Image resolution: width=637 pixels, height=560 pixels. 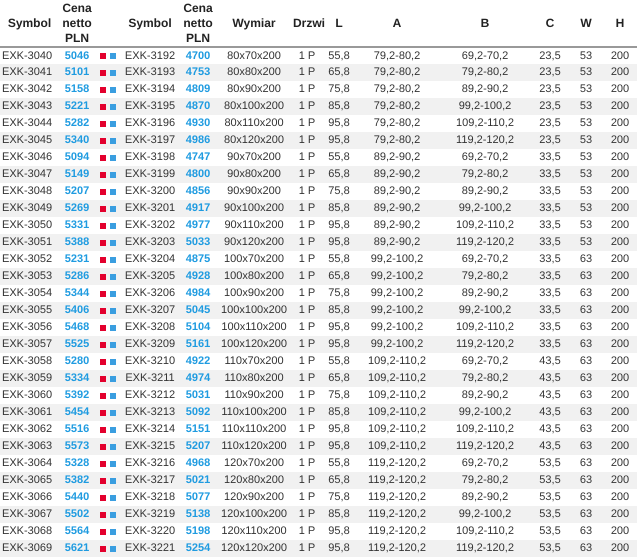 What do you see at coordinates (29, 310) in the screenshot?
I see `table-cell: EXK-3055` at bounding box center [29, 310].